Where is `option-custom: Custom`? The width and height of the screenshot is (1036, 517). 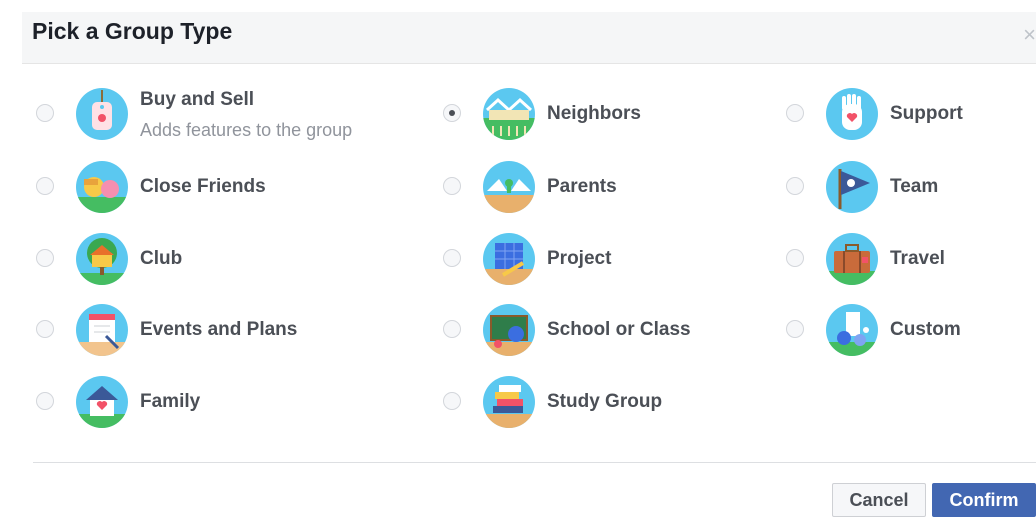
option-custom: Custom is located at coordinates (906, 330).